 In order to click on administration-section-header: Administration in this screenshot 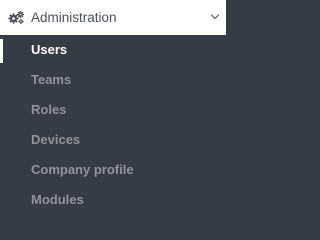, I will do `click(113, 17)`.